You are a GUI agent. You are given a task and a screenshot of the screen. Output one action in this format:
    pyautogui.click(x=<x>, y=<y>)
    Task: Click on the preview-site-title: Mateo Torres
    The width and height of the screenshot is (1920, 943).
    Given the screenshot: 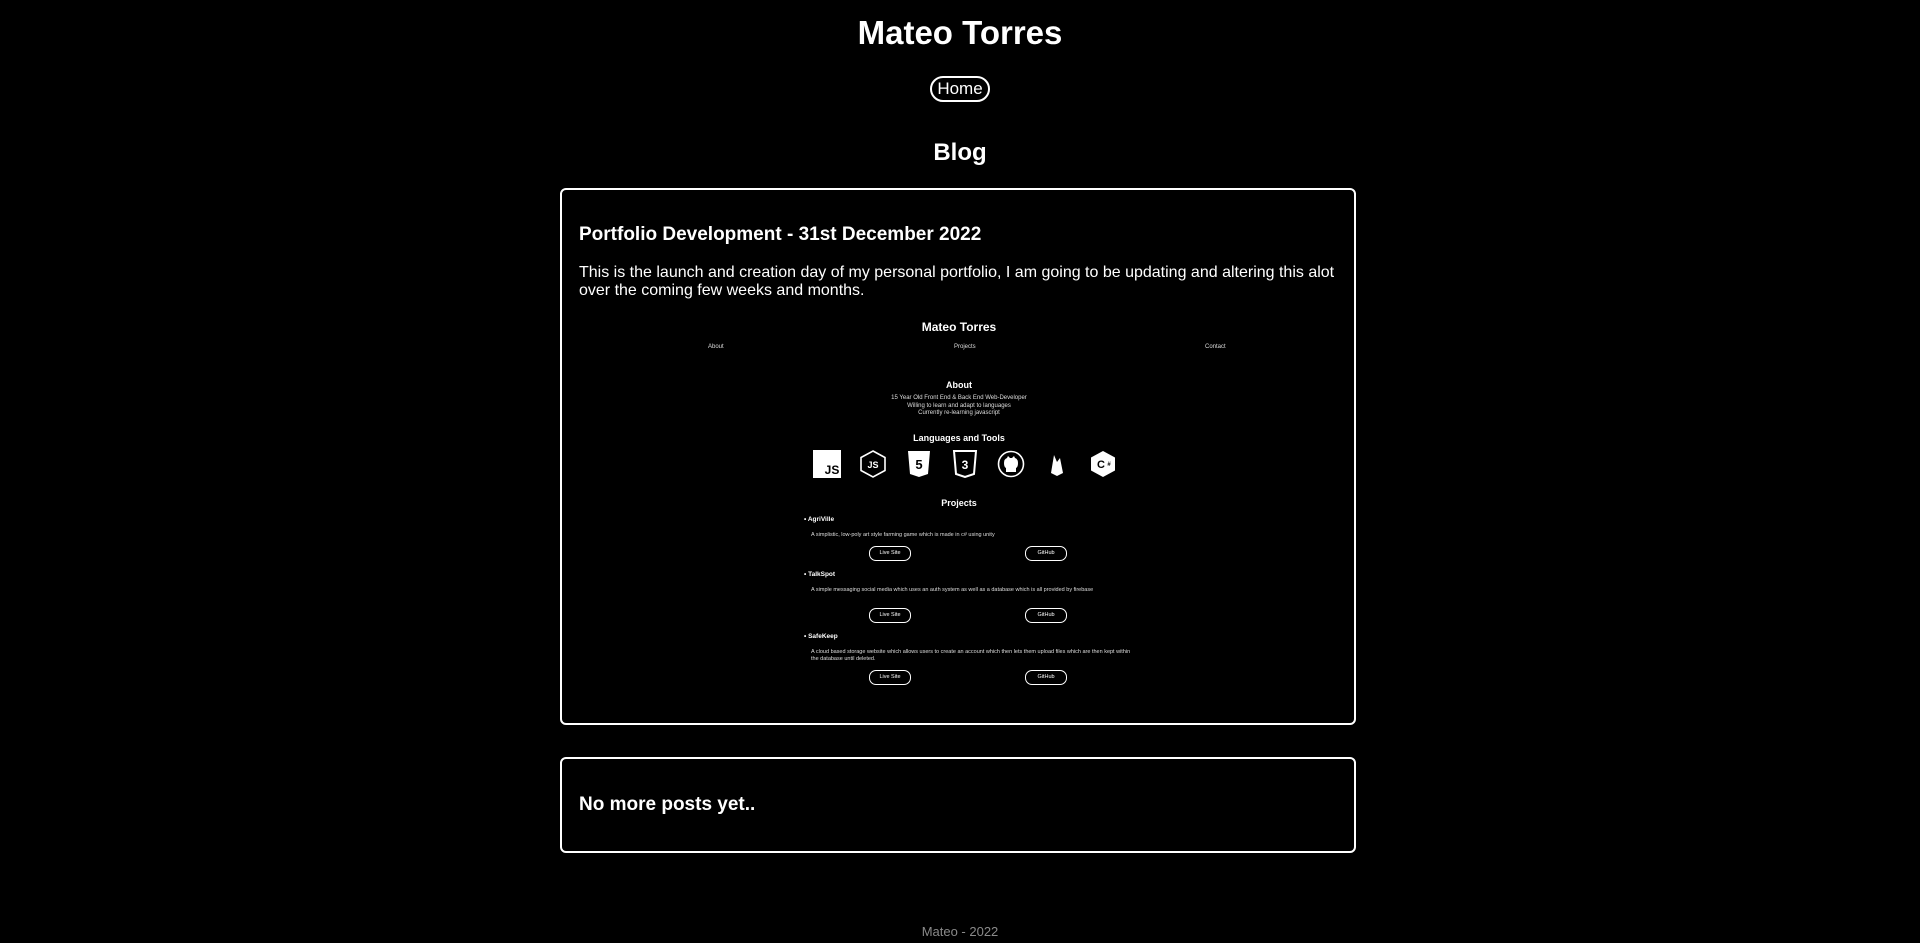 What is the action you would take?
    pyautogui.click(x=959, y=327)
    